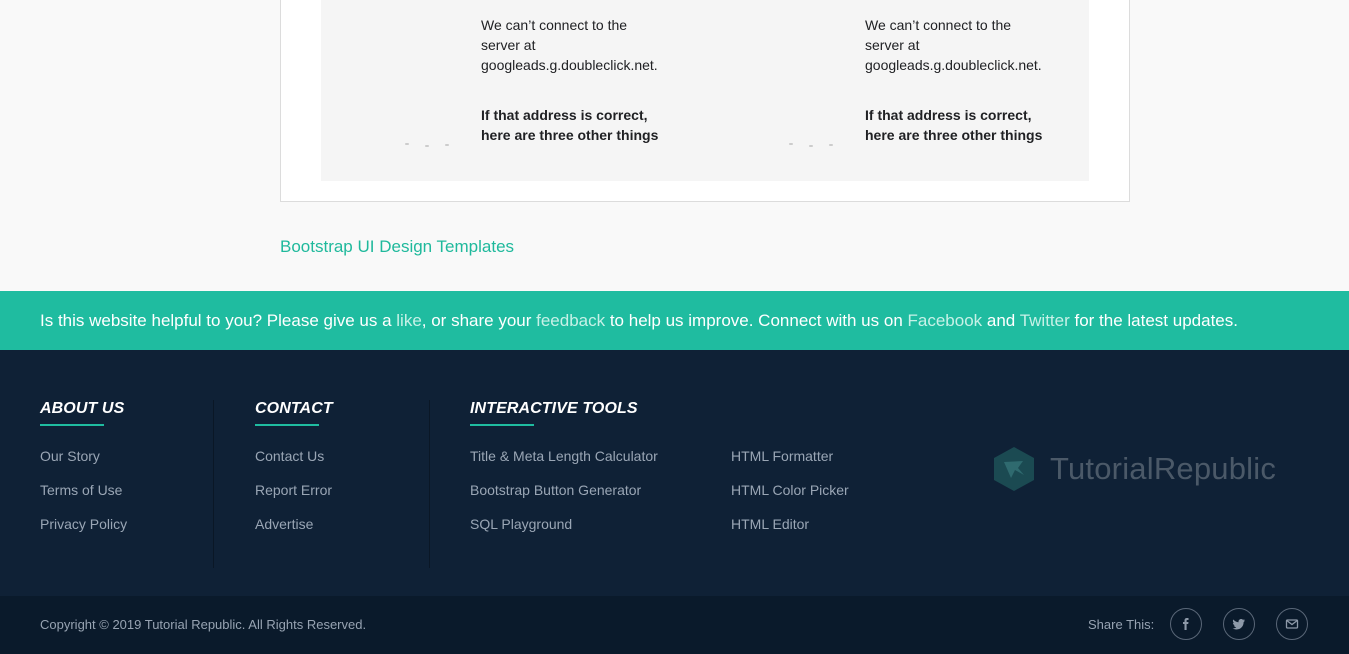  What do you see at coordinates (83, 497) in the screenshot?
I see `footer-link-terms: Terms of Use` at bounding box center [83, 497].